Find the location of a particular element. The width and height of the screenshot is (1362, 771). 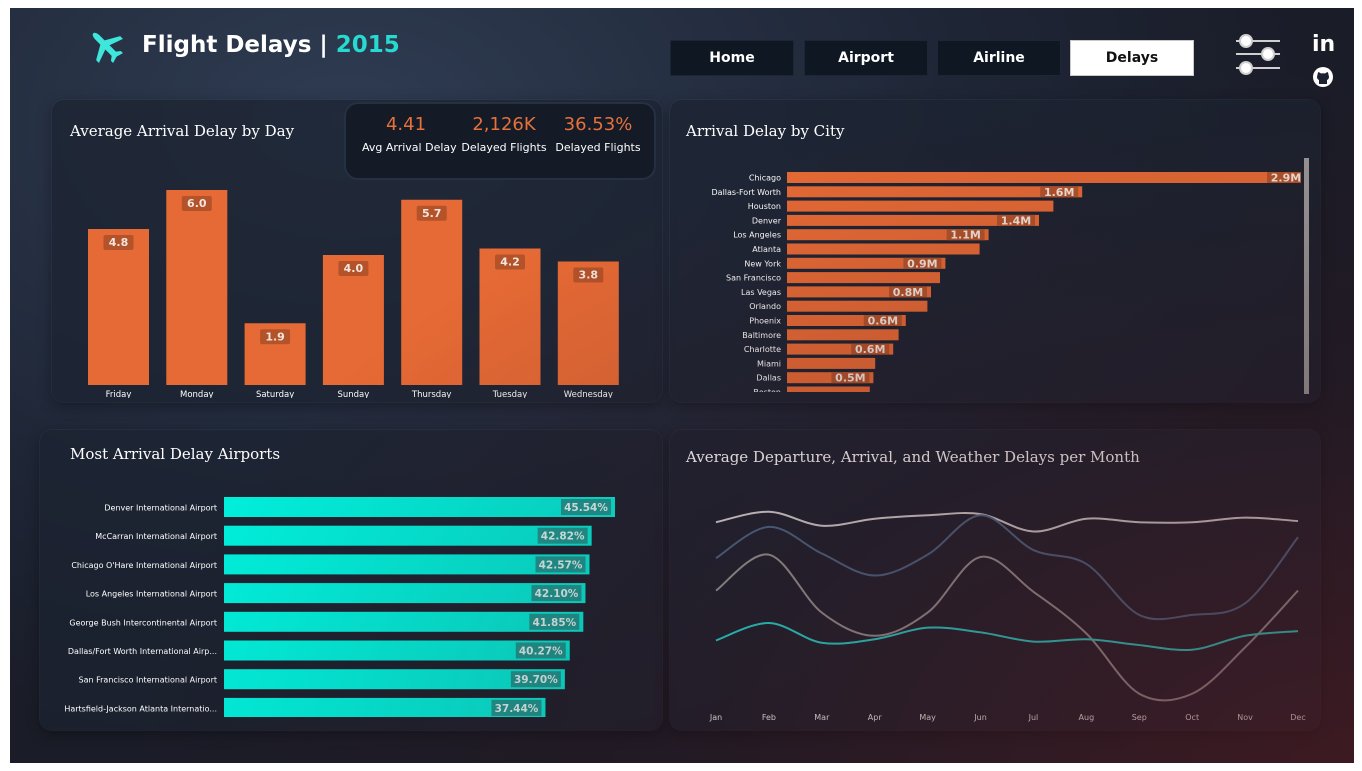

kpi-delayed-flights-count: 2,126K Delayed Flights is located at coordinates (504, 134).